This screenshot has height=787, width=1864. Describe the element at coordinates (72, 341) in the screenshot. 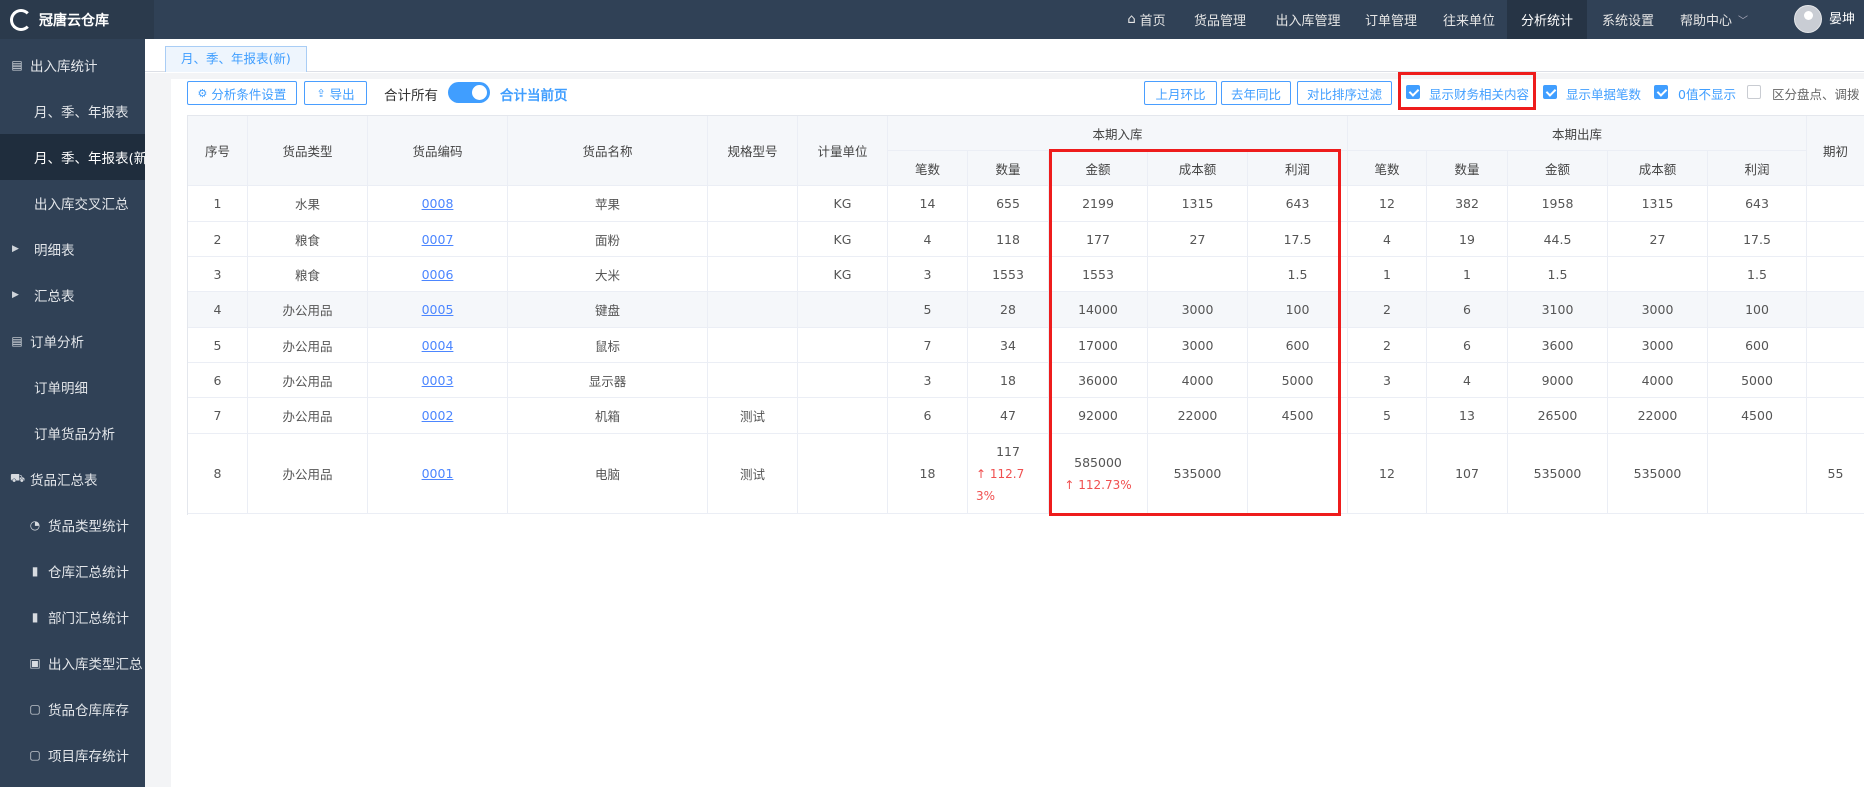

I see `sidebar-group-order-analysis: ▤ 订单分析` at that location.